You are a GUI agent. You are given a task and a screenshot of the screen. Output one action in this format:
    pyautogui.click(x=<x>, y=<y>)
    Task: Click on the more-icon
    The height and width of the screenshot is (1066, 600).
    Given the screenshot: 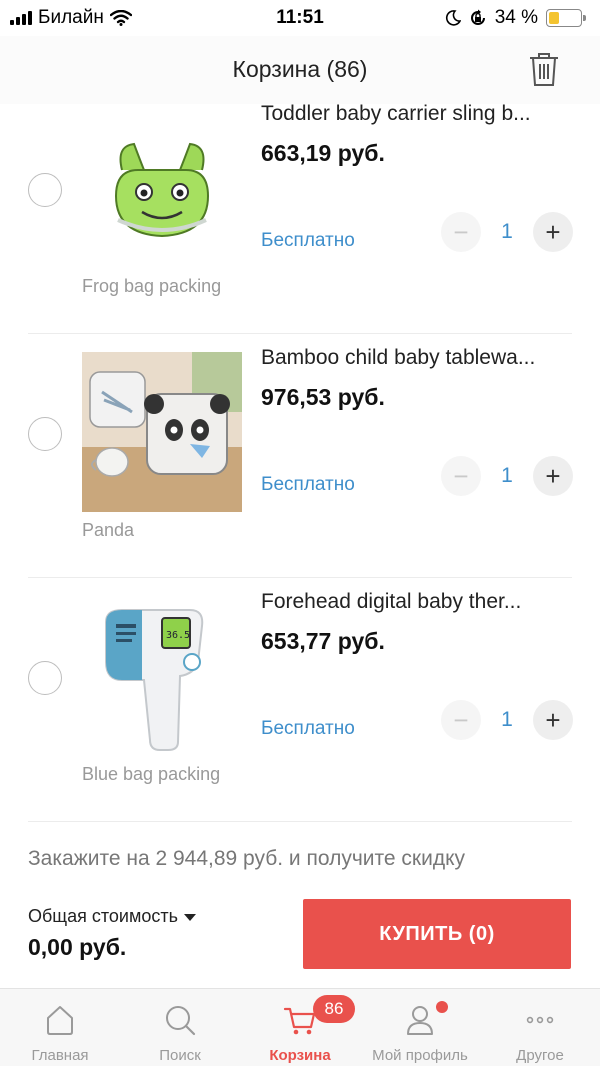 What is the action you would take?
    pyautogui.click(x=540, y=1020)
    